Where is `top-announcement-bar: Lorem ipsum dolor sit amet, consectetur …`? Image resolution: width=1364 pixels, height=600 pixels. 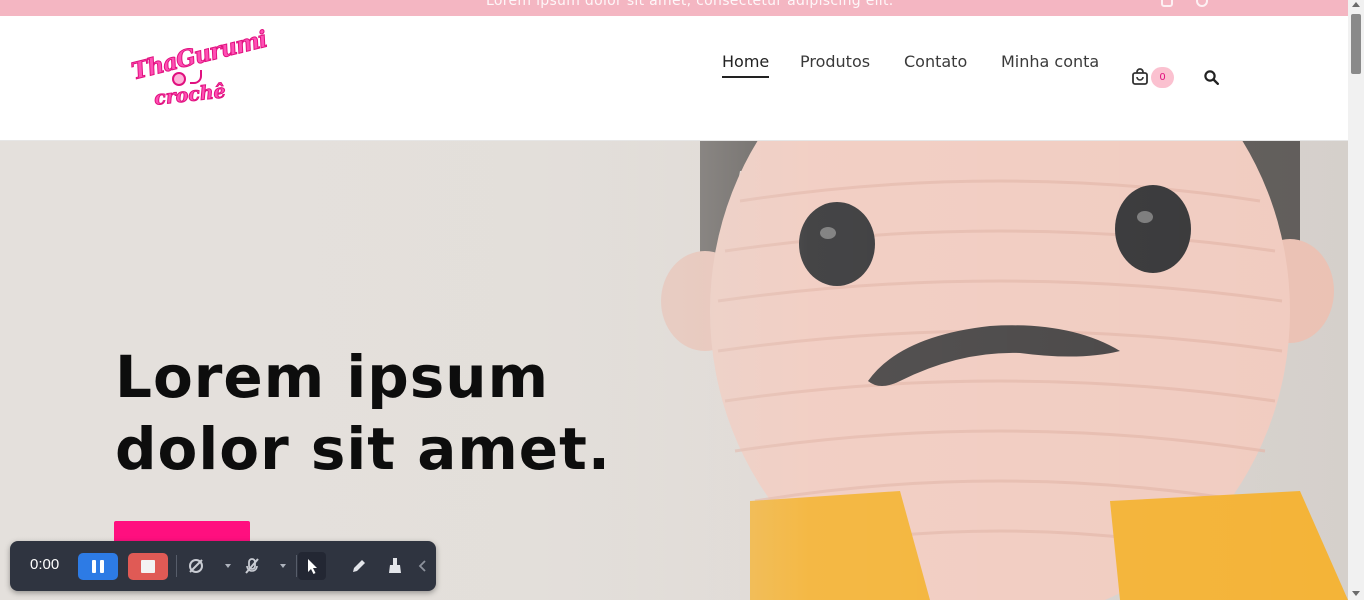
top-announcement-bar: Lorem ipsum dolor sit amet, consectetur … is located at coordinates (674, 8).